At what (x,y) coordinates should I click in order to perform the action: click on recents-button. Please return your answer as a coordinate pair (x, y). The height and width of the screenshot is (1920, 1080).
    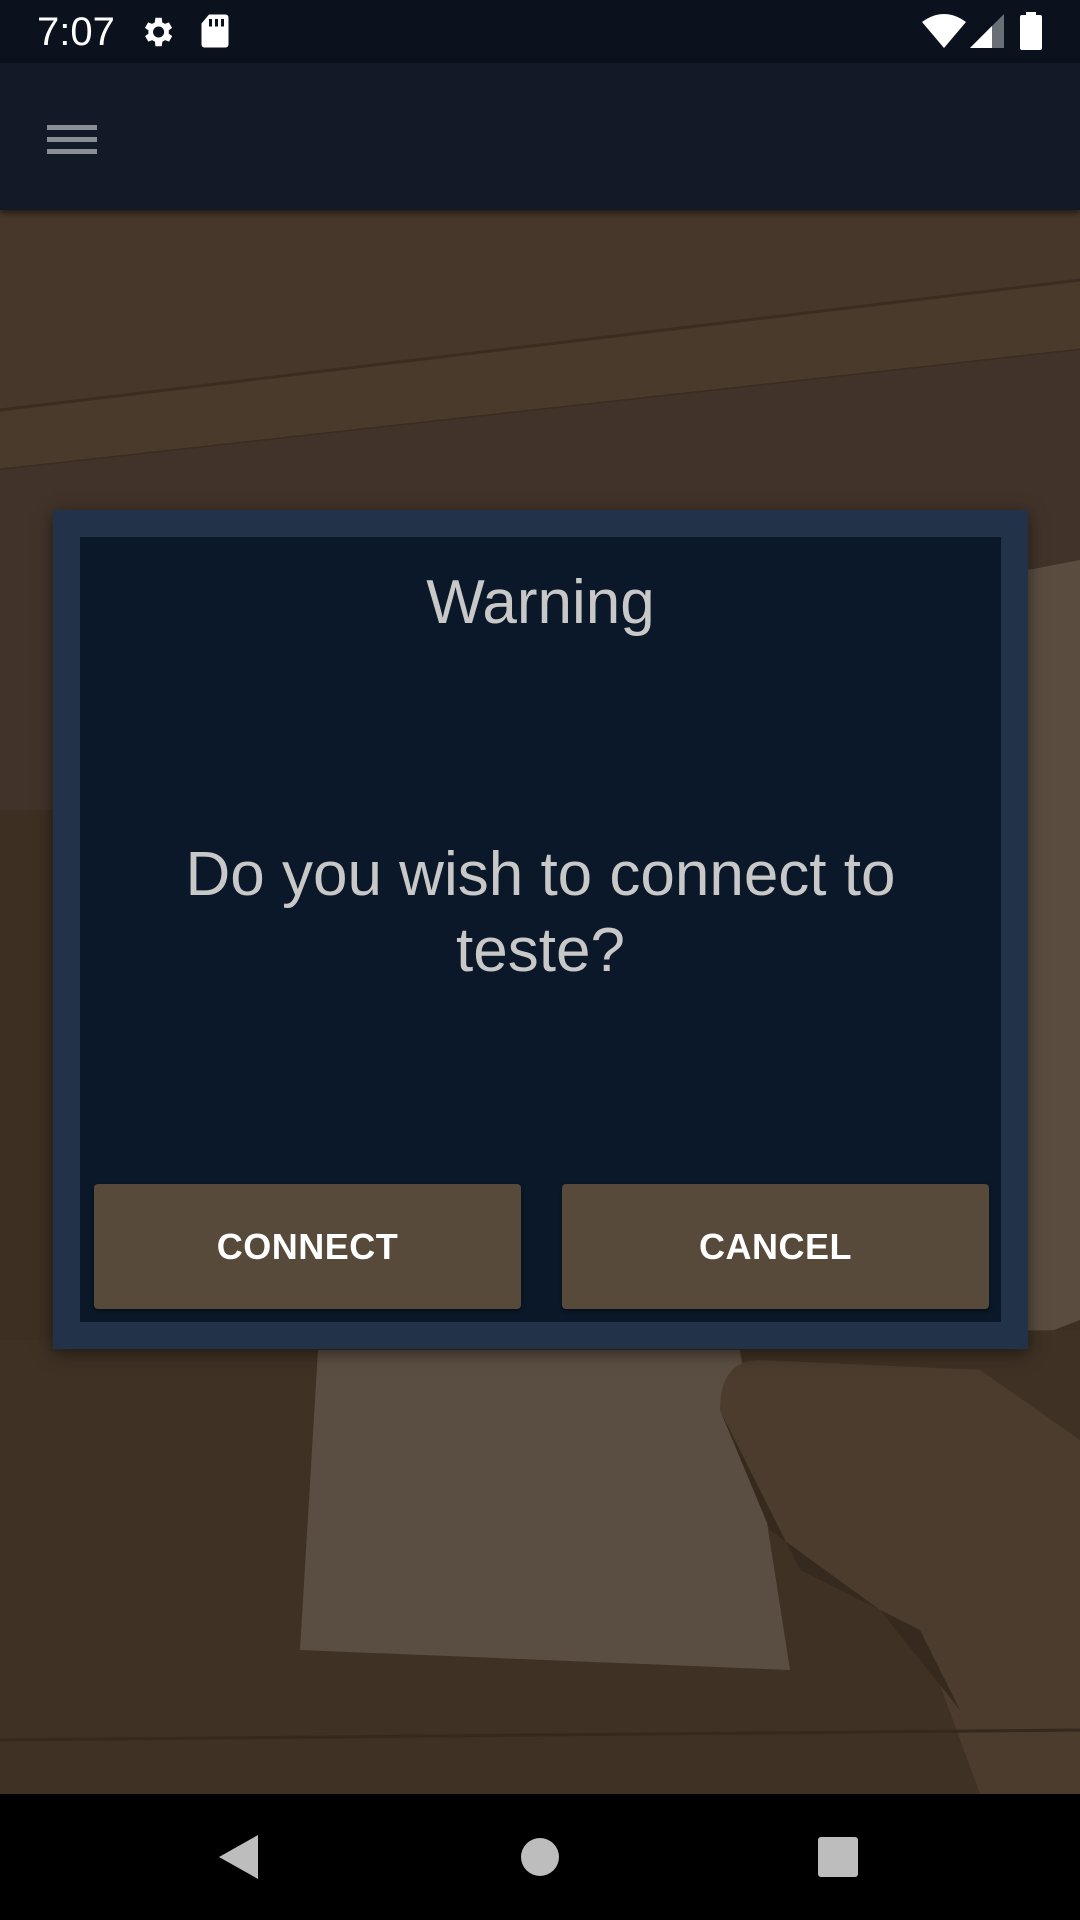
    Looking at the image, I should click on (838, 1857).